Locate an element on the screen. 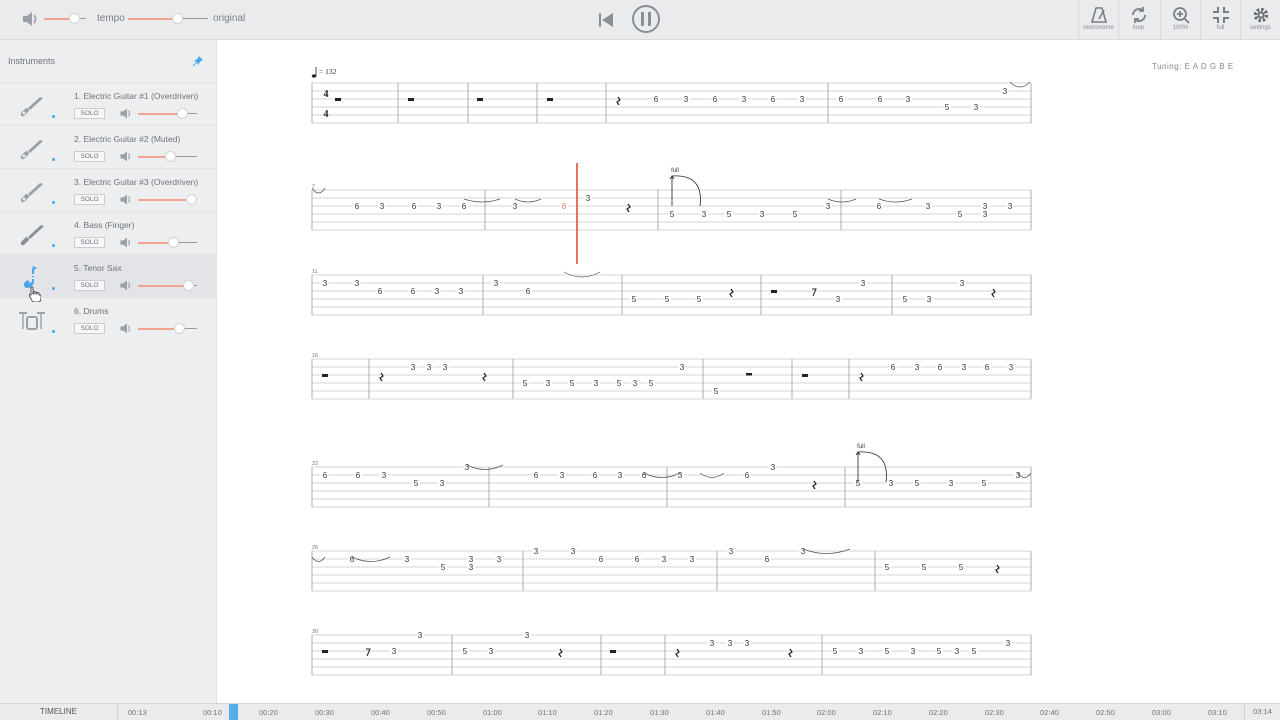  settings-button: settings is located at coordinates (1260, 20).